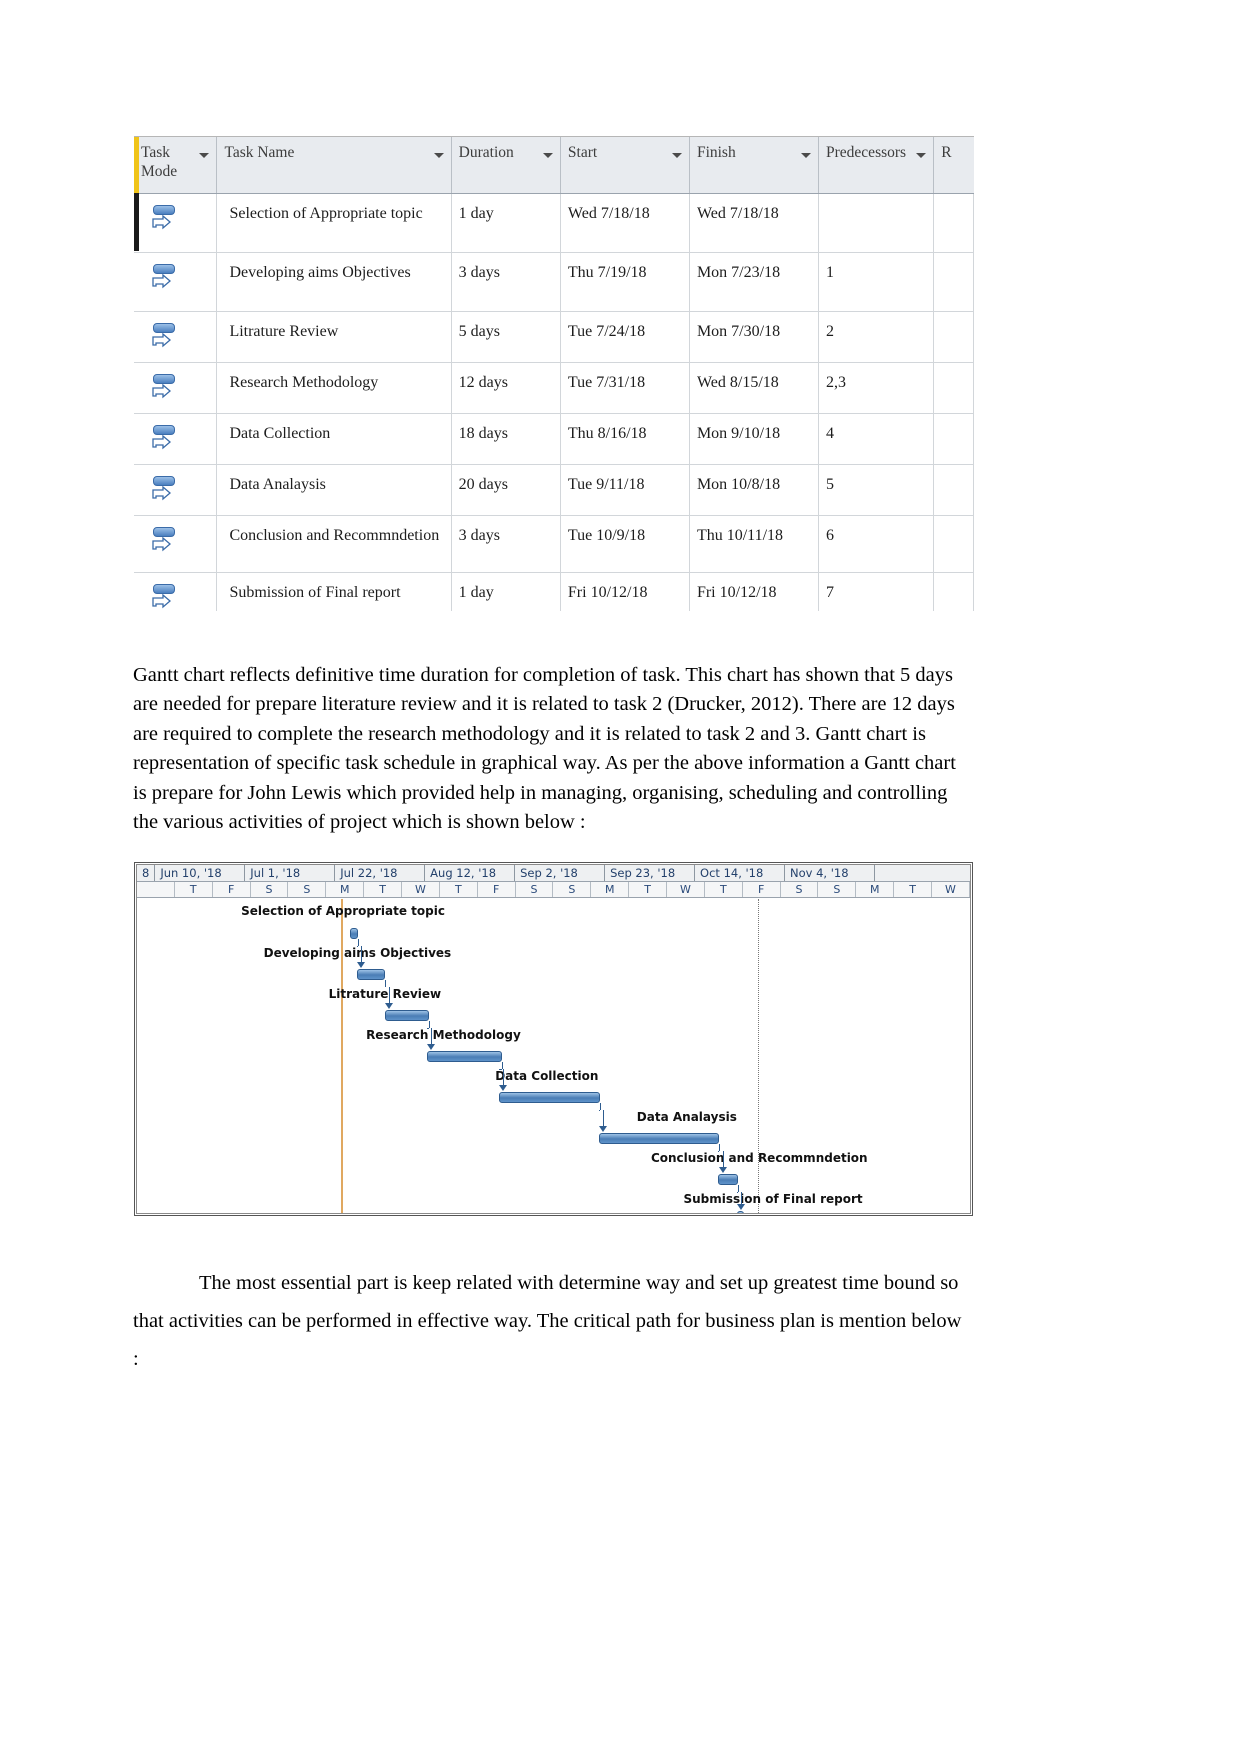 Image resolution: width=1241 pixels, height=1754 pixels. I want to click on cell-task-name: Data Collection, so click(334, 439).